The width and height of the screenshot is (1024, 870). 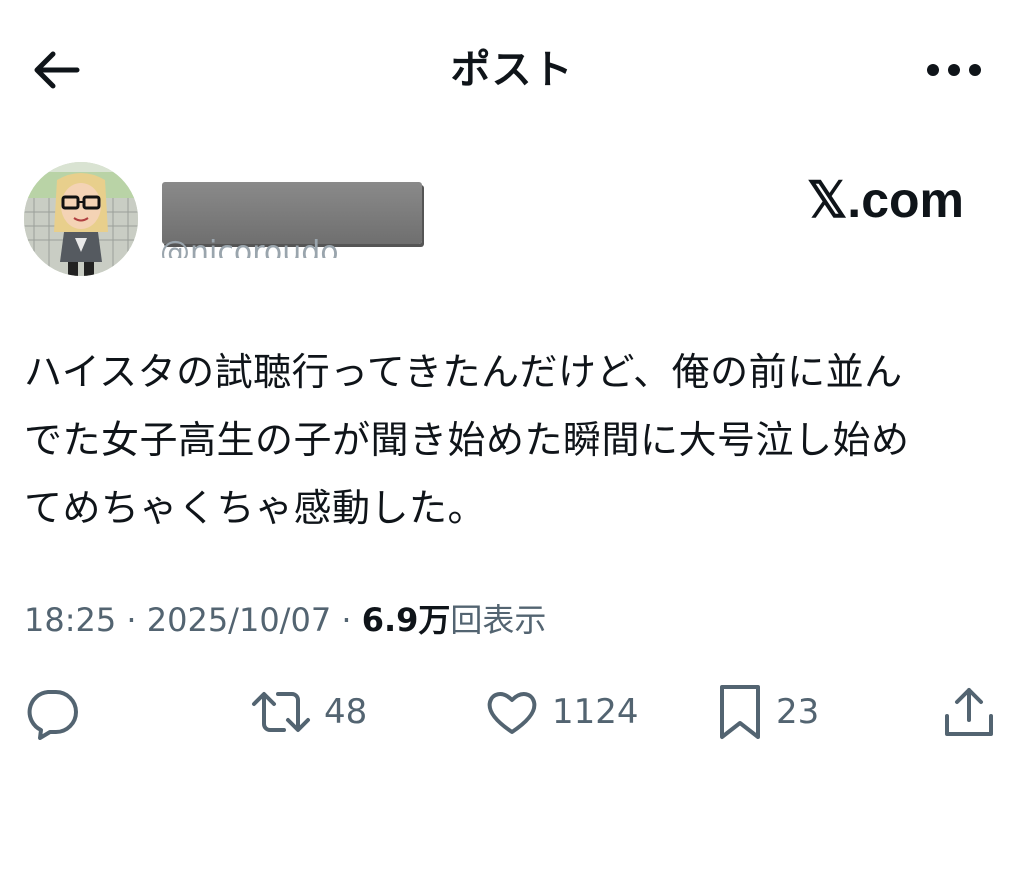 I want to click on repost-count: 48, so click(x=346, y=712).